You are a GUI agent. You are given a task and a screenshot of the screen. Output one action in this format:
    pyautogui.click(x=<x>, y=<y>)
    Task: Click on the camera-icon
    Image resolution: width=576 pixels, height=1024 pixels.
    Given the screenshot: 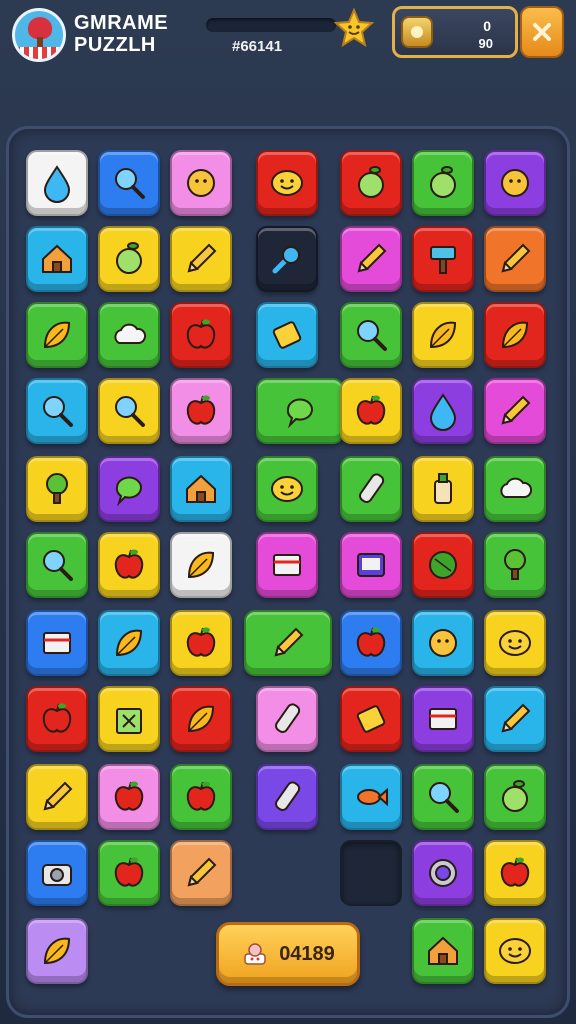 What is the action you would take?
    pyautogui.click(x=57, y=875)
    